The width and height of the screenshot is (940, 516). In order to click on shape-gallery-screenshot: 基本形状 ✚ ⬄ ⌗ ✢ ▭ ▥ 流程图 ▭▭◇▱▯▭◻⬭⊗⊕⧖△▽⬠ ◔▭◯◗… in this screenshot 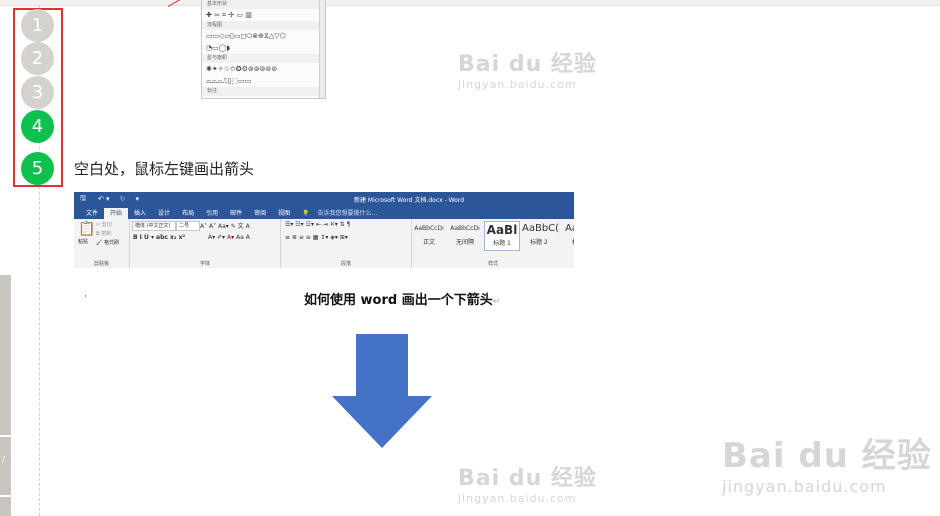, I will do `click(263, 49)`.